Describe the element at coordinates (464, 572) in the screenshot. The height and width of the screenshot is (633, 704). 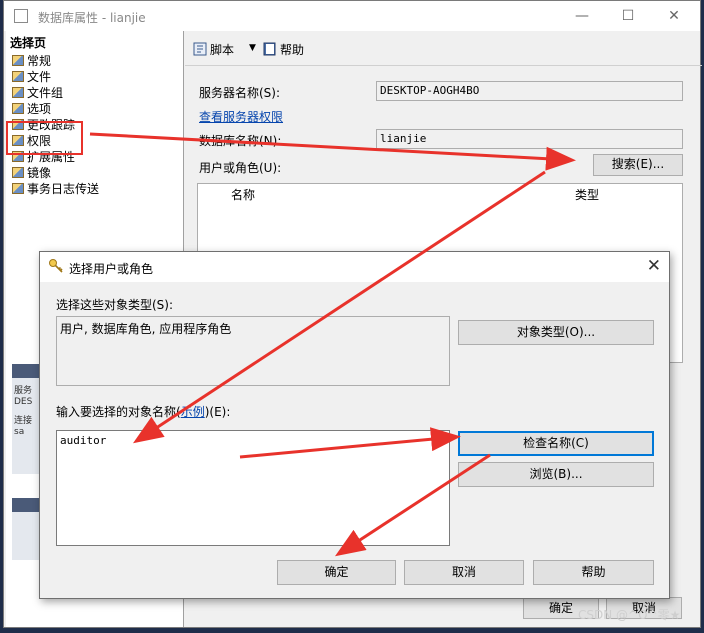
I see `dialog-cancel-button: 取消` at that location.